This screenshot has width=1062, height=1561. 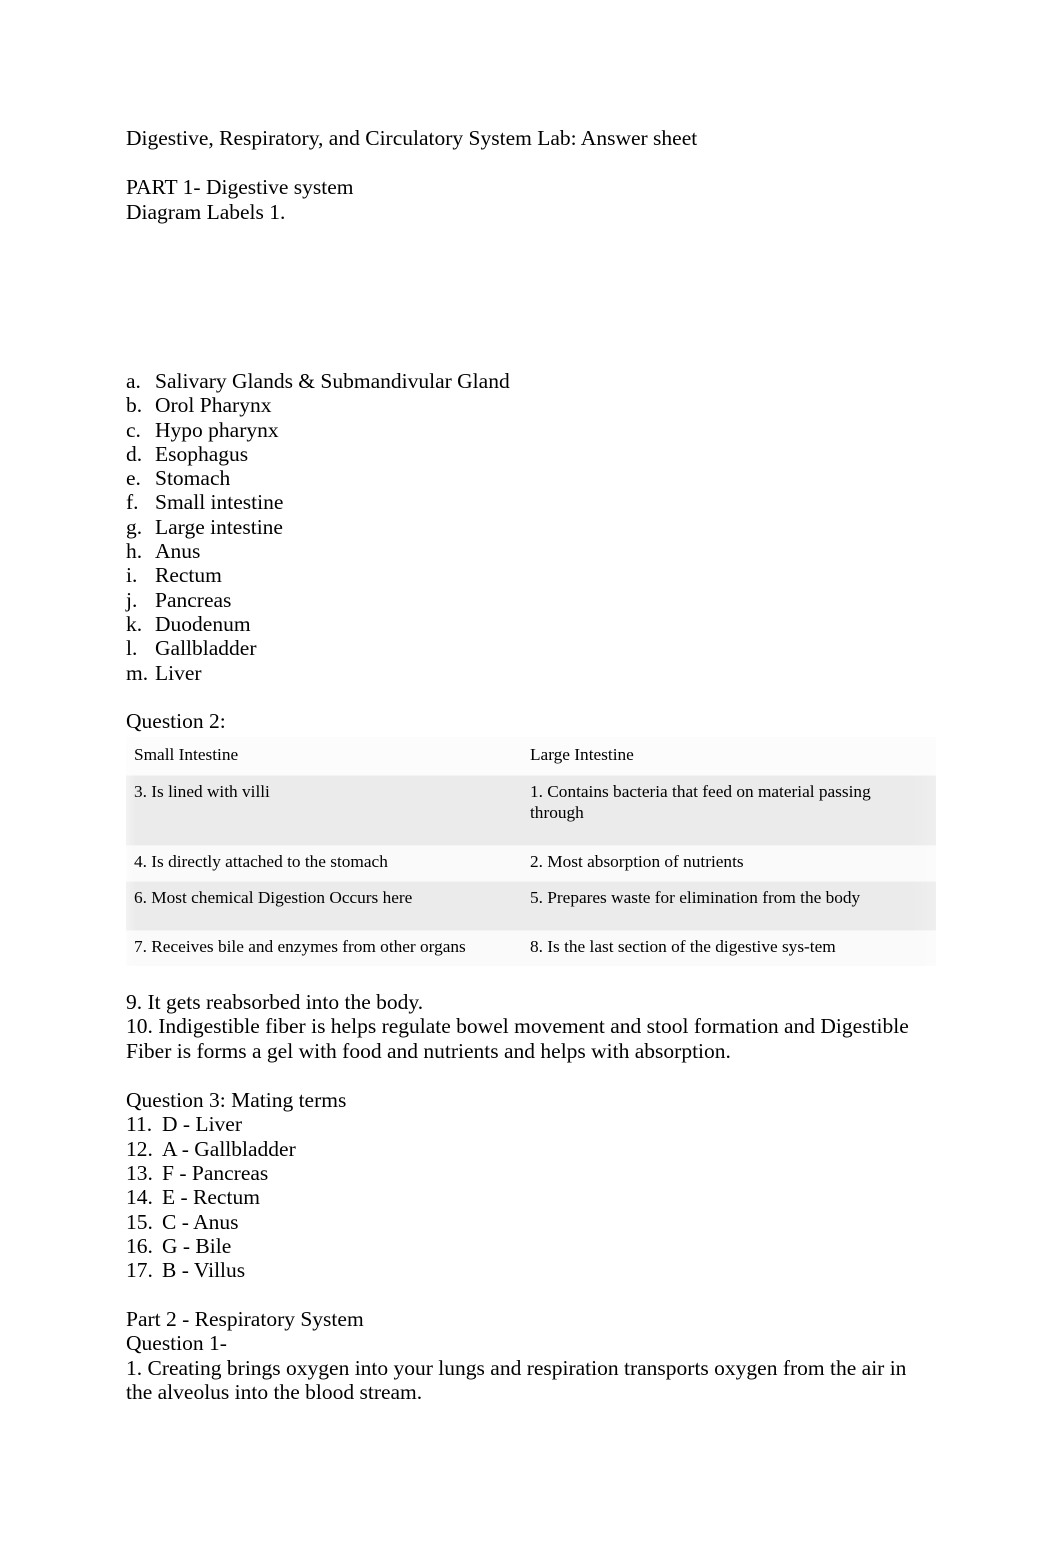 What do you see at coordinates (531, 575) in the screenshot?
I see `list-item: i. Rectum` at bounding box center [531, 575].